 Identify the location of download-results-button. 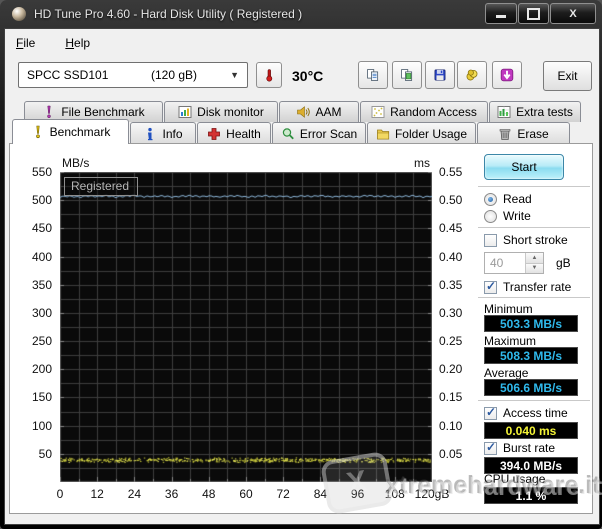
(507, 75).